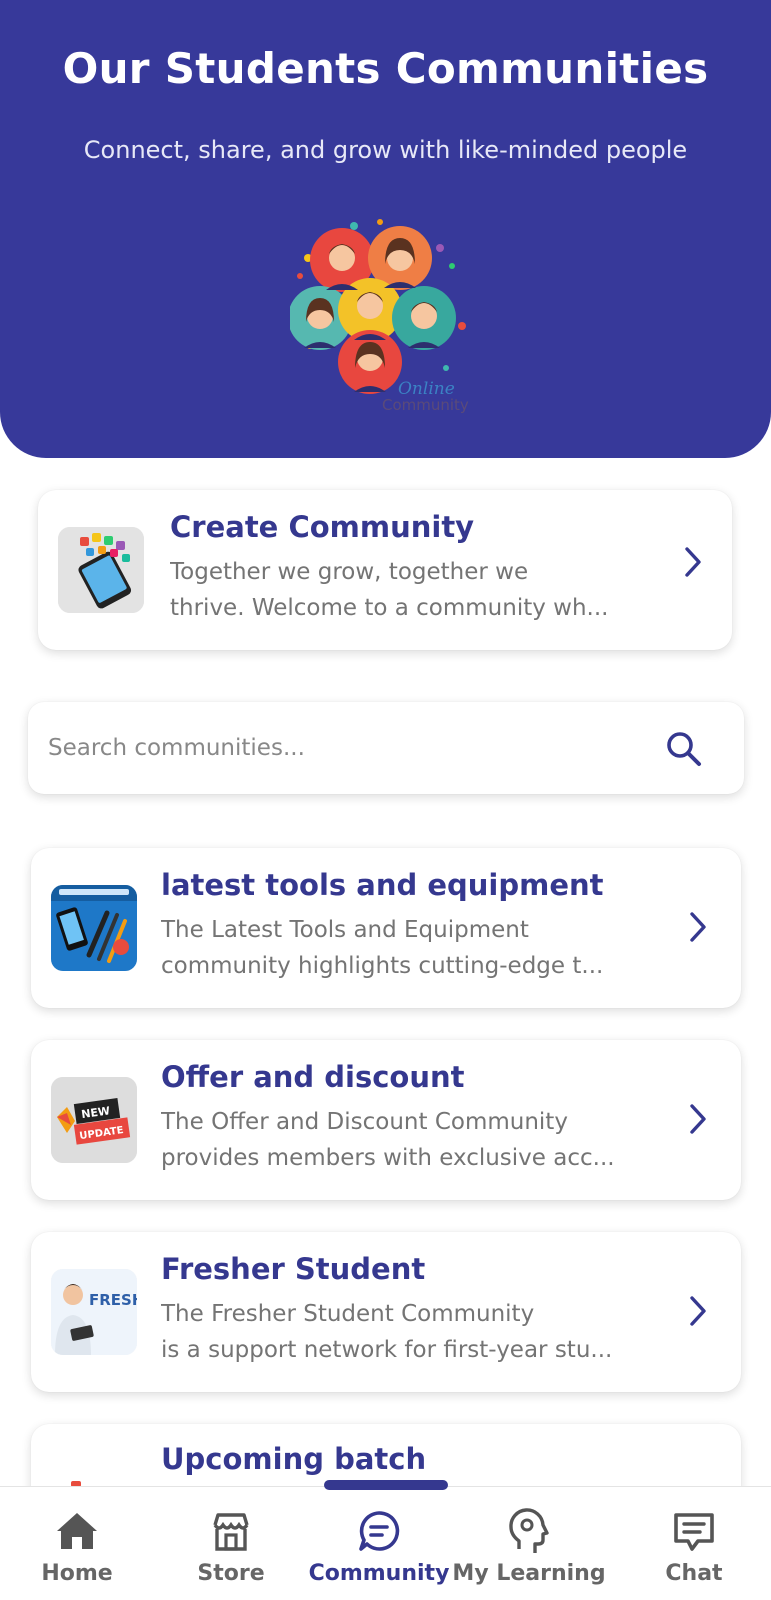  I want to click on nav-label-chat: Chat, so click(694, 1573).